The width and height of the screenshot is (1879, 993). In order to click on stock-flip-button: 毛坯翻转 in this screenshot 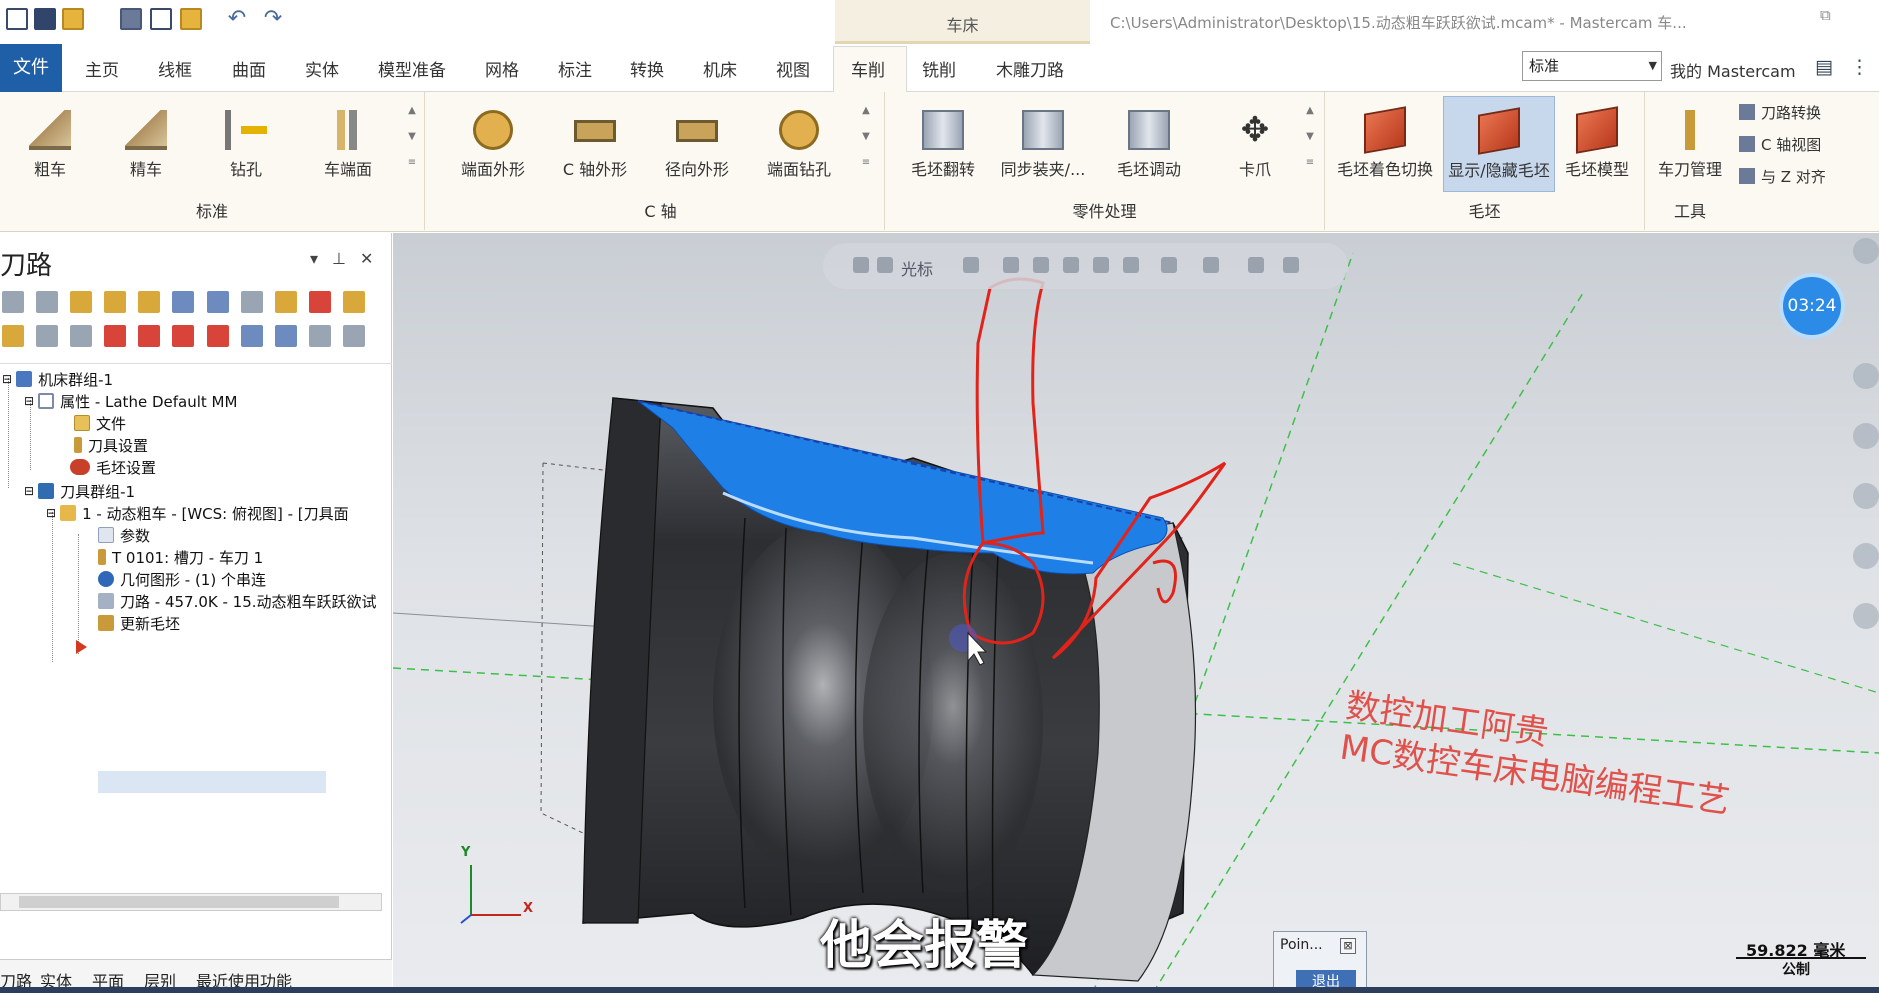, I will do `click(943, 145)`.